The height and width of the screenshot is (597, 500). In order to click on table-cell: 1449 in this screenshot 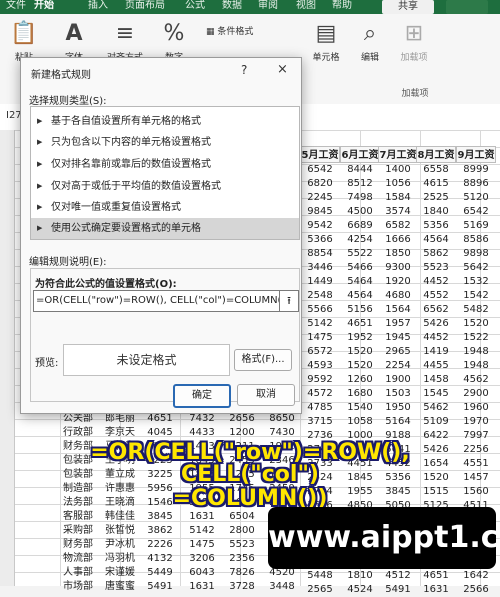, I will do `click(320, 282)`.